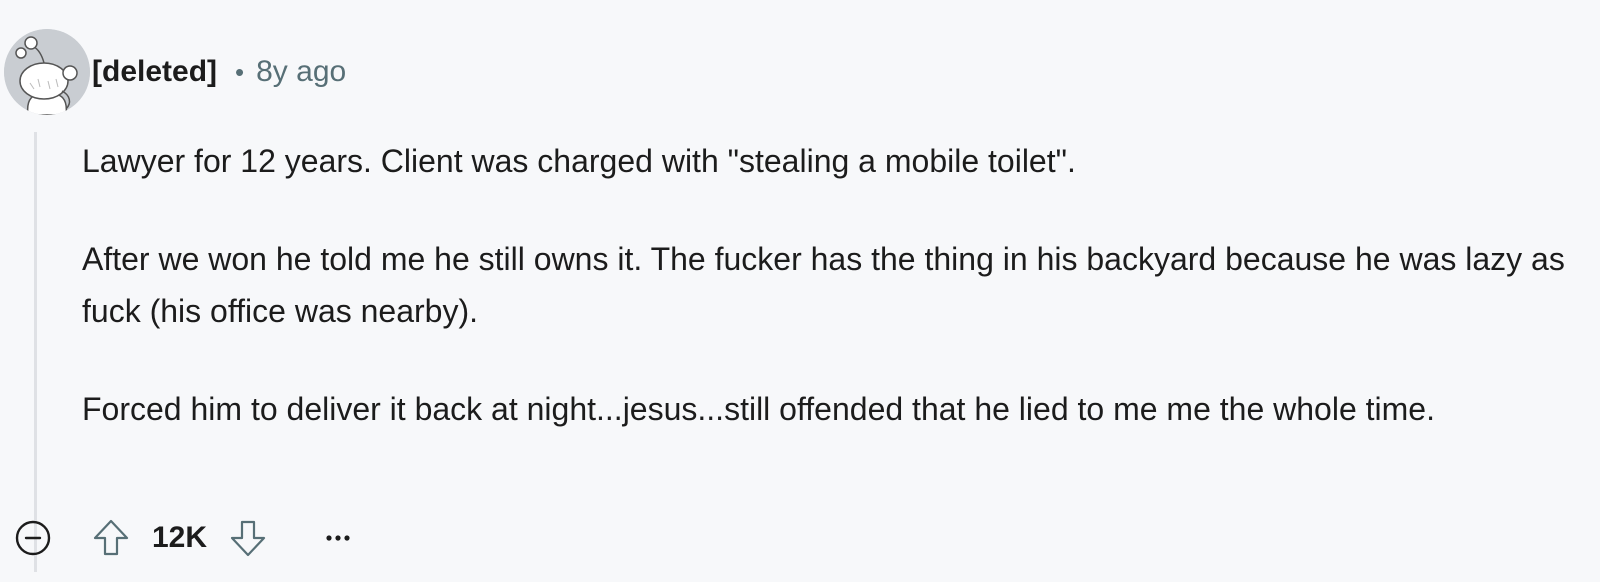 This screenshot has width=1600, height=582. I want to click on avatar, so click(47, 72).